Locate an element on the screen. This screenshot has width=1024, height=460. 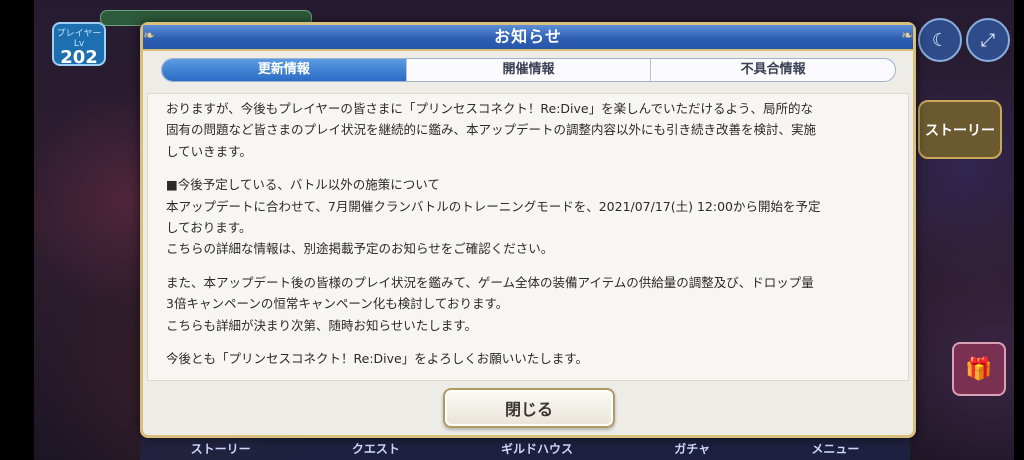
moon-icon: ☾ is located at coordinates (940, 40).